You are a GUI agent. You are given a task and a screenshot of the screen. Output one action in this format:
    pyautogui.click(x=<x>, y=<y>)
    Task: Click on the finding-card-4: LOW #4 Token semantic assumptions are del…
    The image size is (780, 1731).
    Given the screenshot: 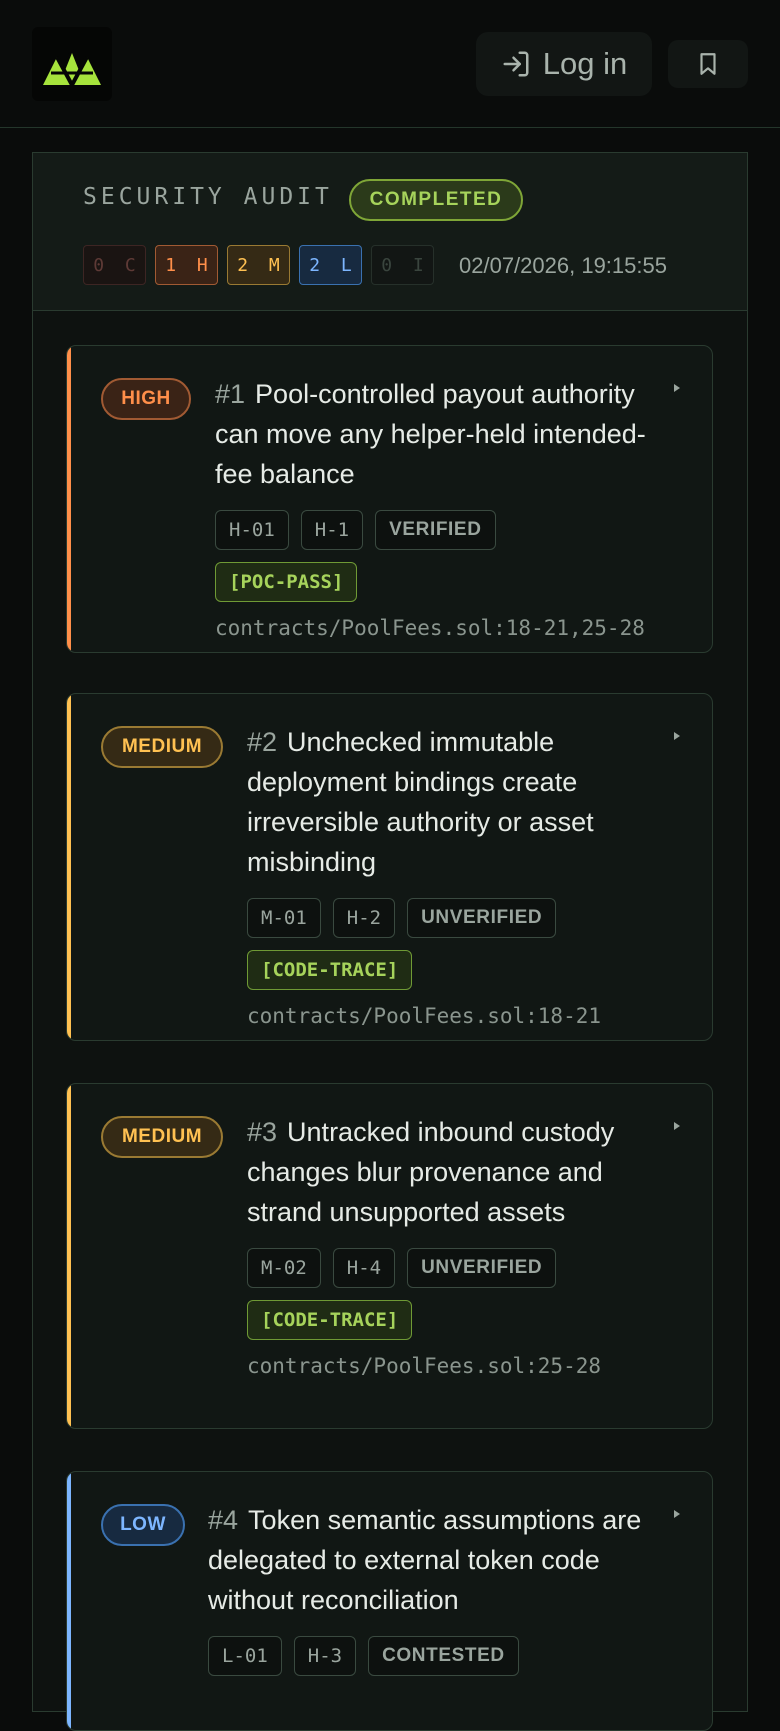 What is the action you would take?
    pyautogui.click(x=389, y=1601)
    